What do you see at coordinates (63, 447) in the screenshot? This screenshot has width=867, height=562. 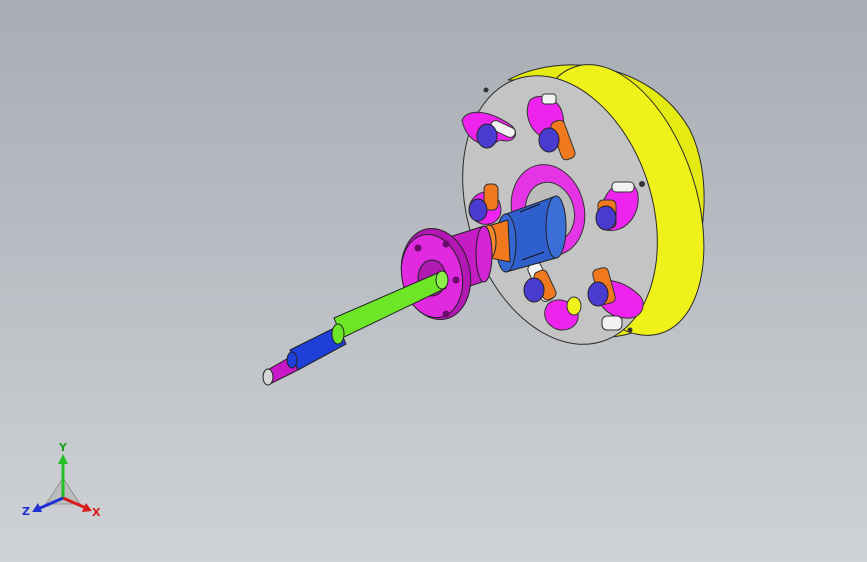 I see `y-axis-label: Y` at bounding box center [63, 447].